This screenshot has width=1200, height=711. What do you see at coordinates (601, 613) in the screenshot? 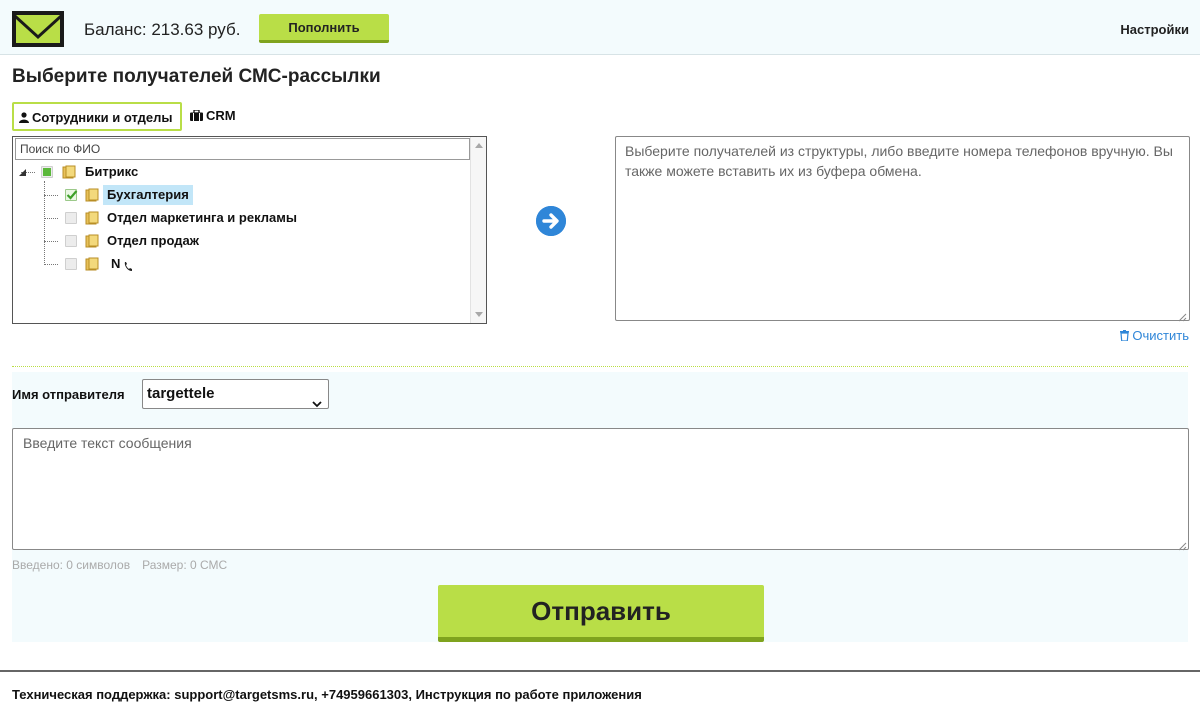
I see `send-button: Отправить` at bounding box center [601, 613].